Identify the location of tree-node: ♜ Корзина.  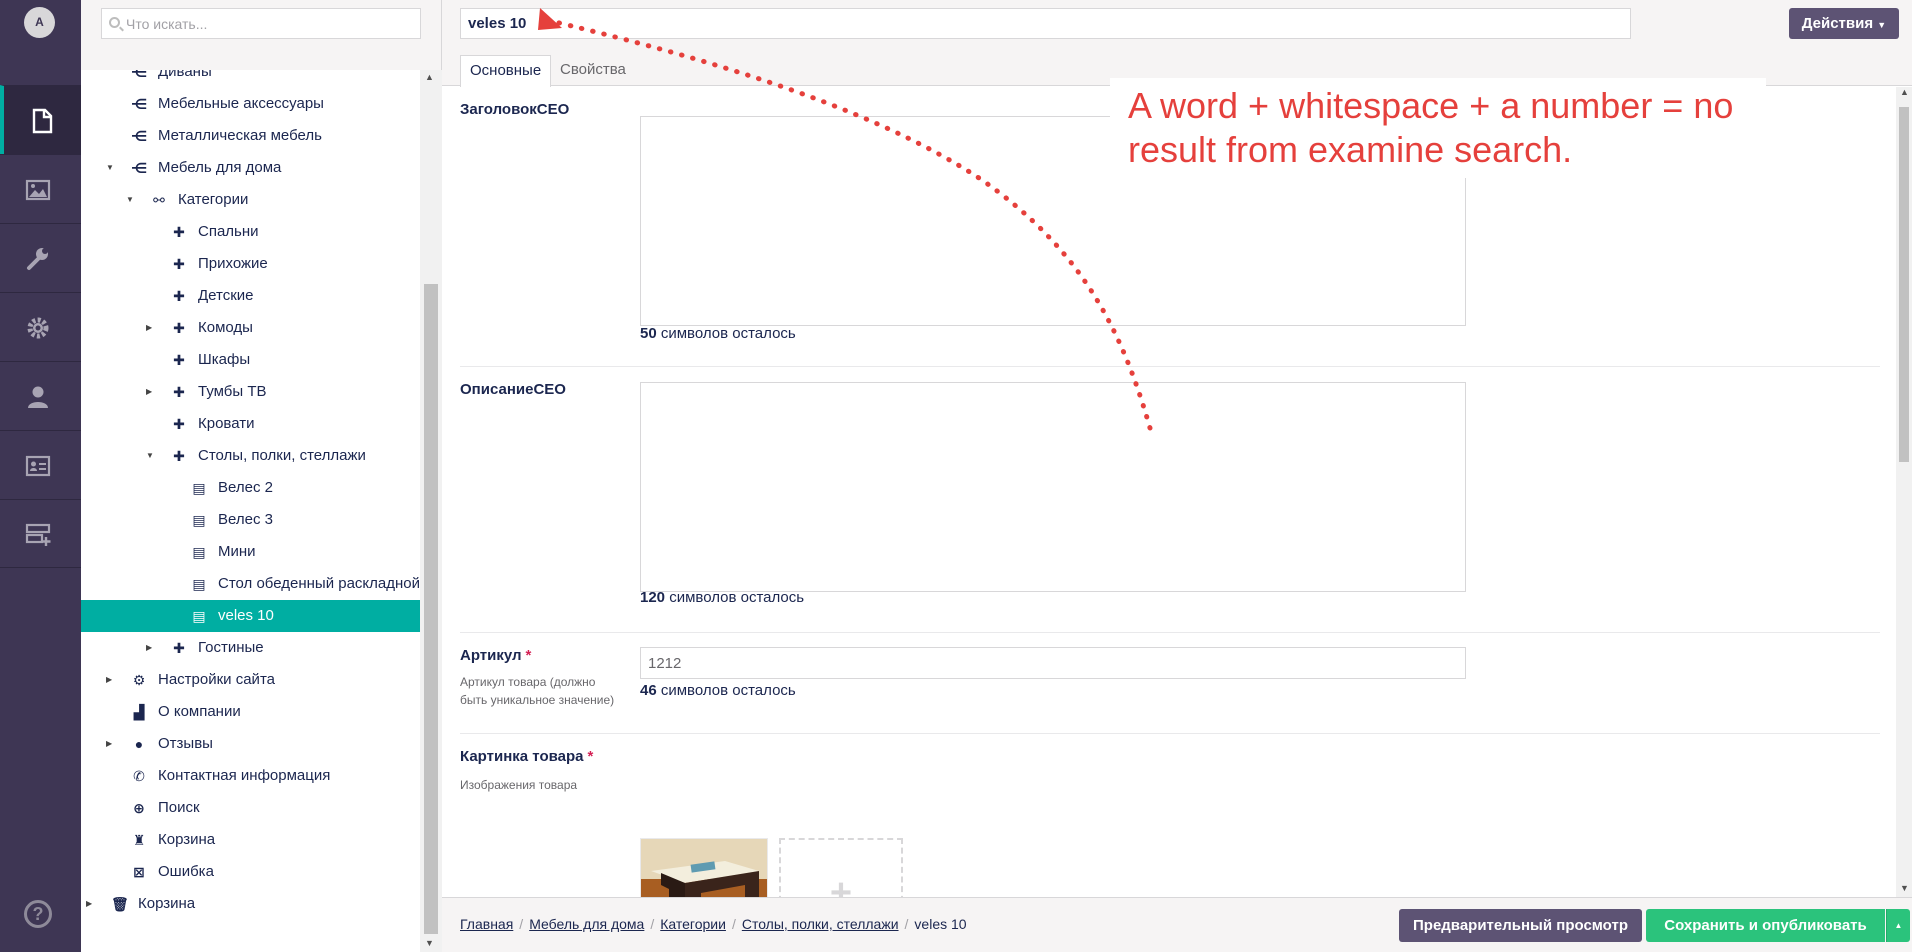
(250, 840).